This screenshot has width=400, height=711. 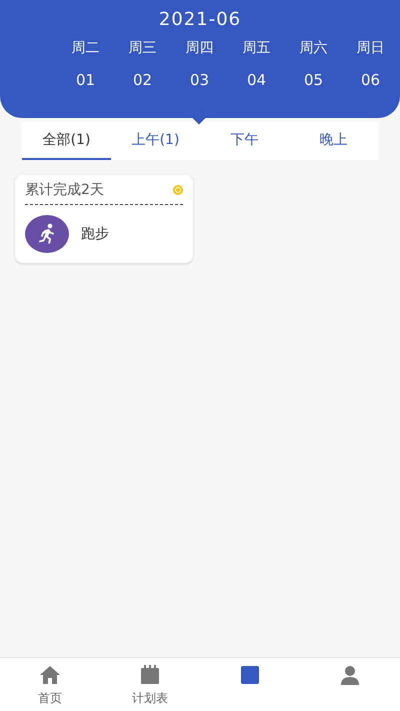 I want to click on weekday-label: 周三, so click(x=142, y=48).